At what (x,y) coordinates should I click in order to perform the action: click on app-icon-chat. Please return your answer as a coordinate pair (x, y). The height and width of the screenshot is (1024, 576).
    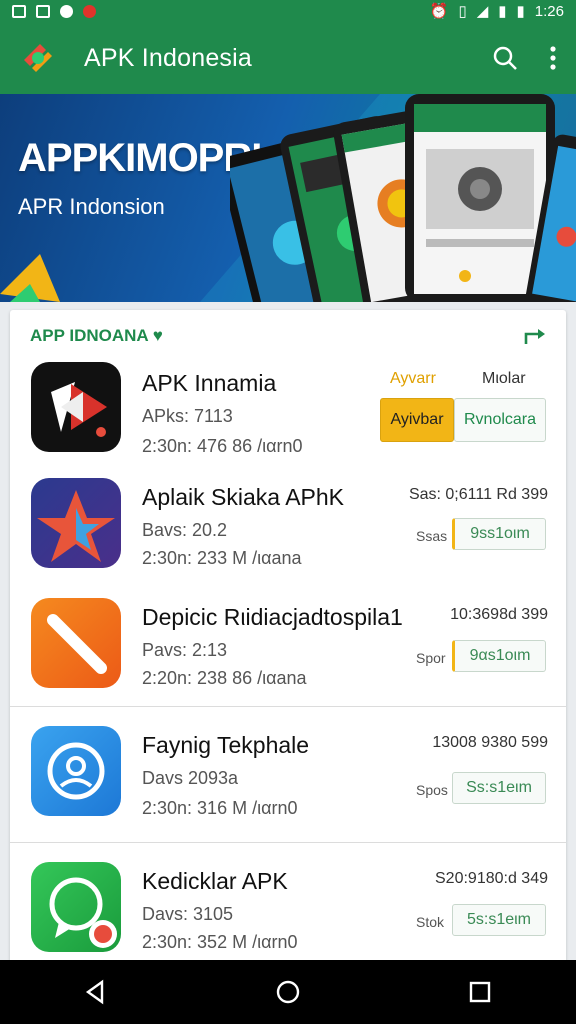
    Looking at the image, I should click on (76, 907).